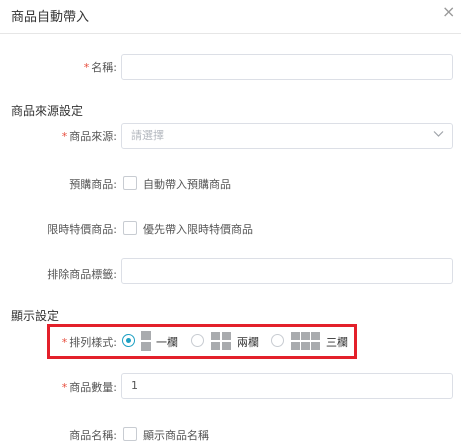 The width and height of the screenshot is (461, 448). What do you see at coordinates (287, 67) in the screenshot?
I see `name-input` at bounding box center [287, 67].